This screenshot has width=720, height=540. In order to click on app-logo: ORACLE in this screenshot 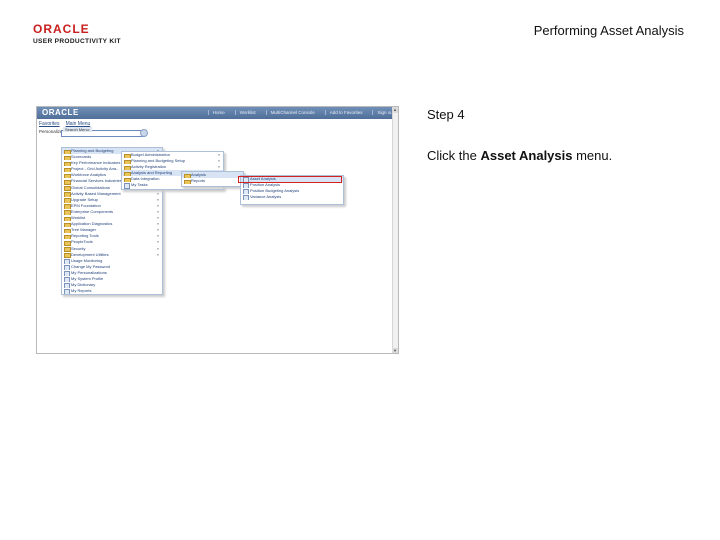, I will do `click(60, 112)`.